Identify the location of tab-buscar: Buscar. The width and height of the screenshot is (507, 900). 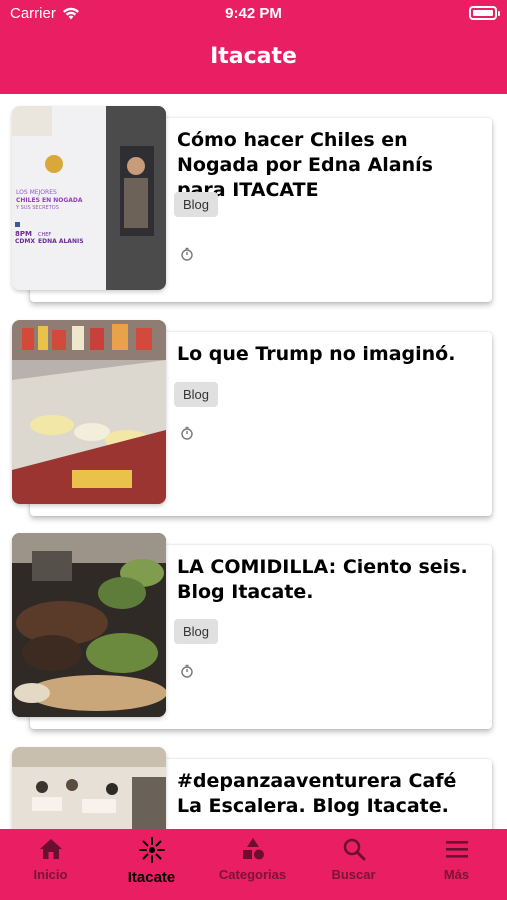
(353, 864).